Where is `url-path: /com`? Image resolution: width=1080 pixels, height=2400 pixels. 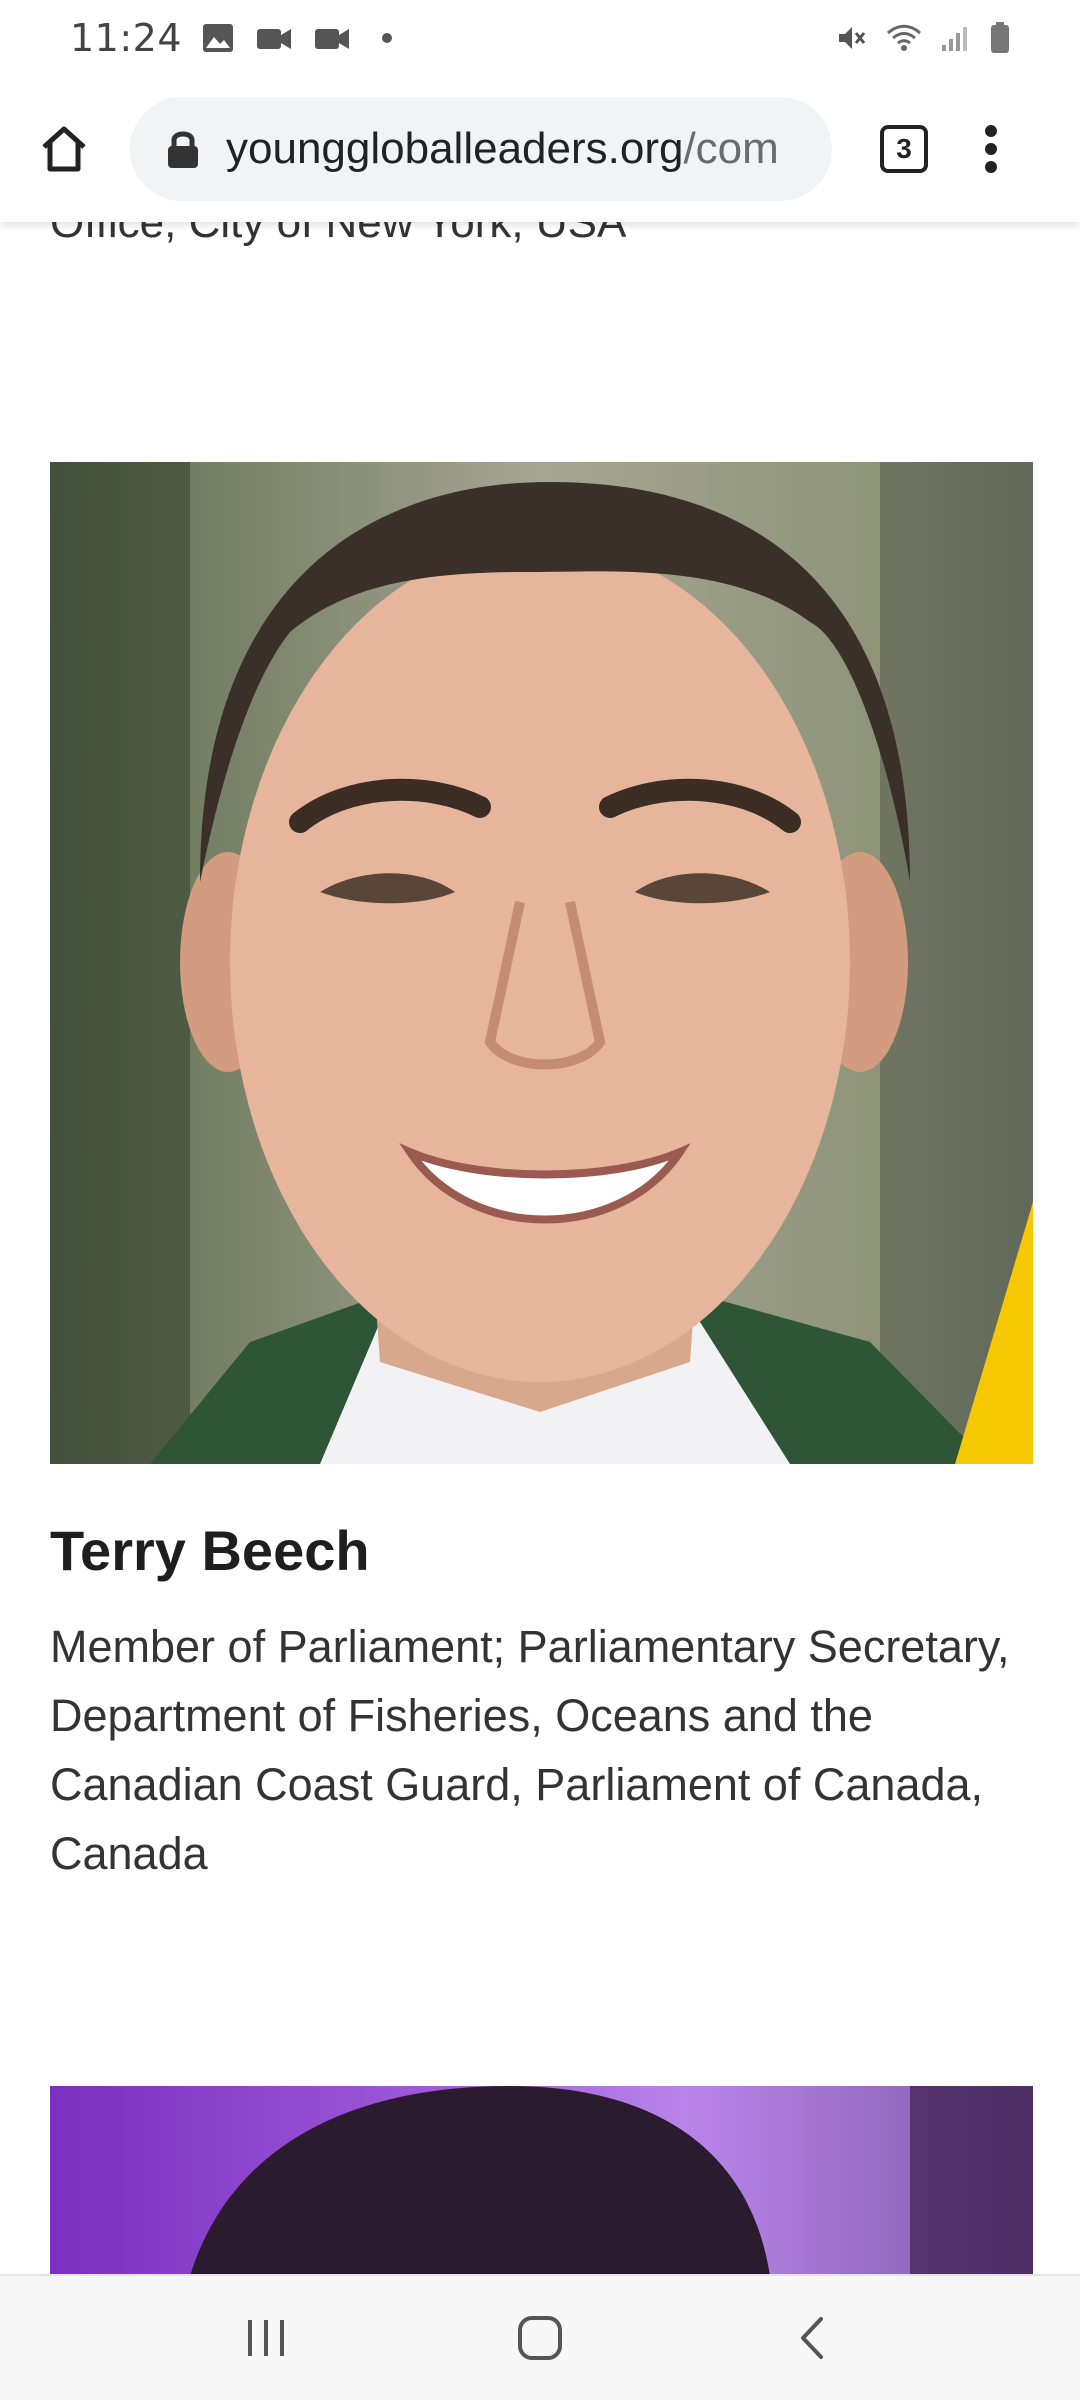
url-path: /com is located at coordinates (731, 148).